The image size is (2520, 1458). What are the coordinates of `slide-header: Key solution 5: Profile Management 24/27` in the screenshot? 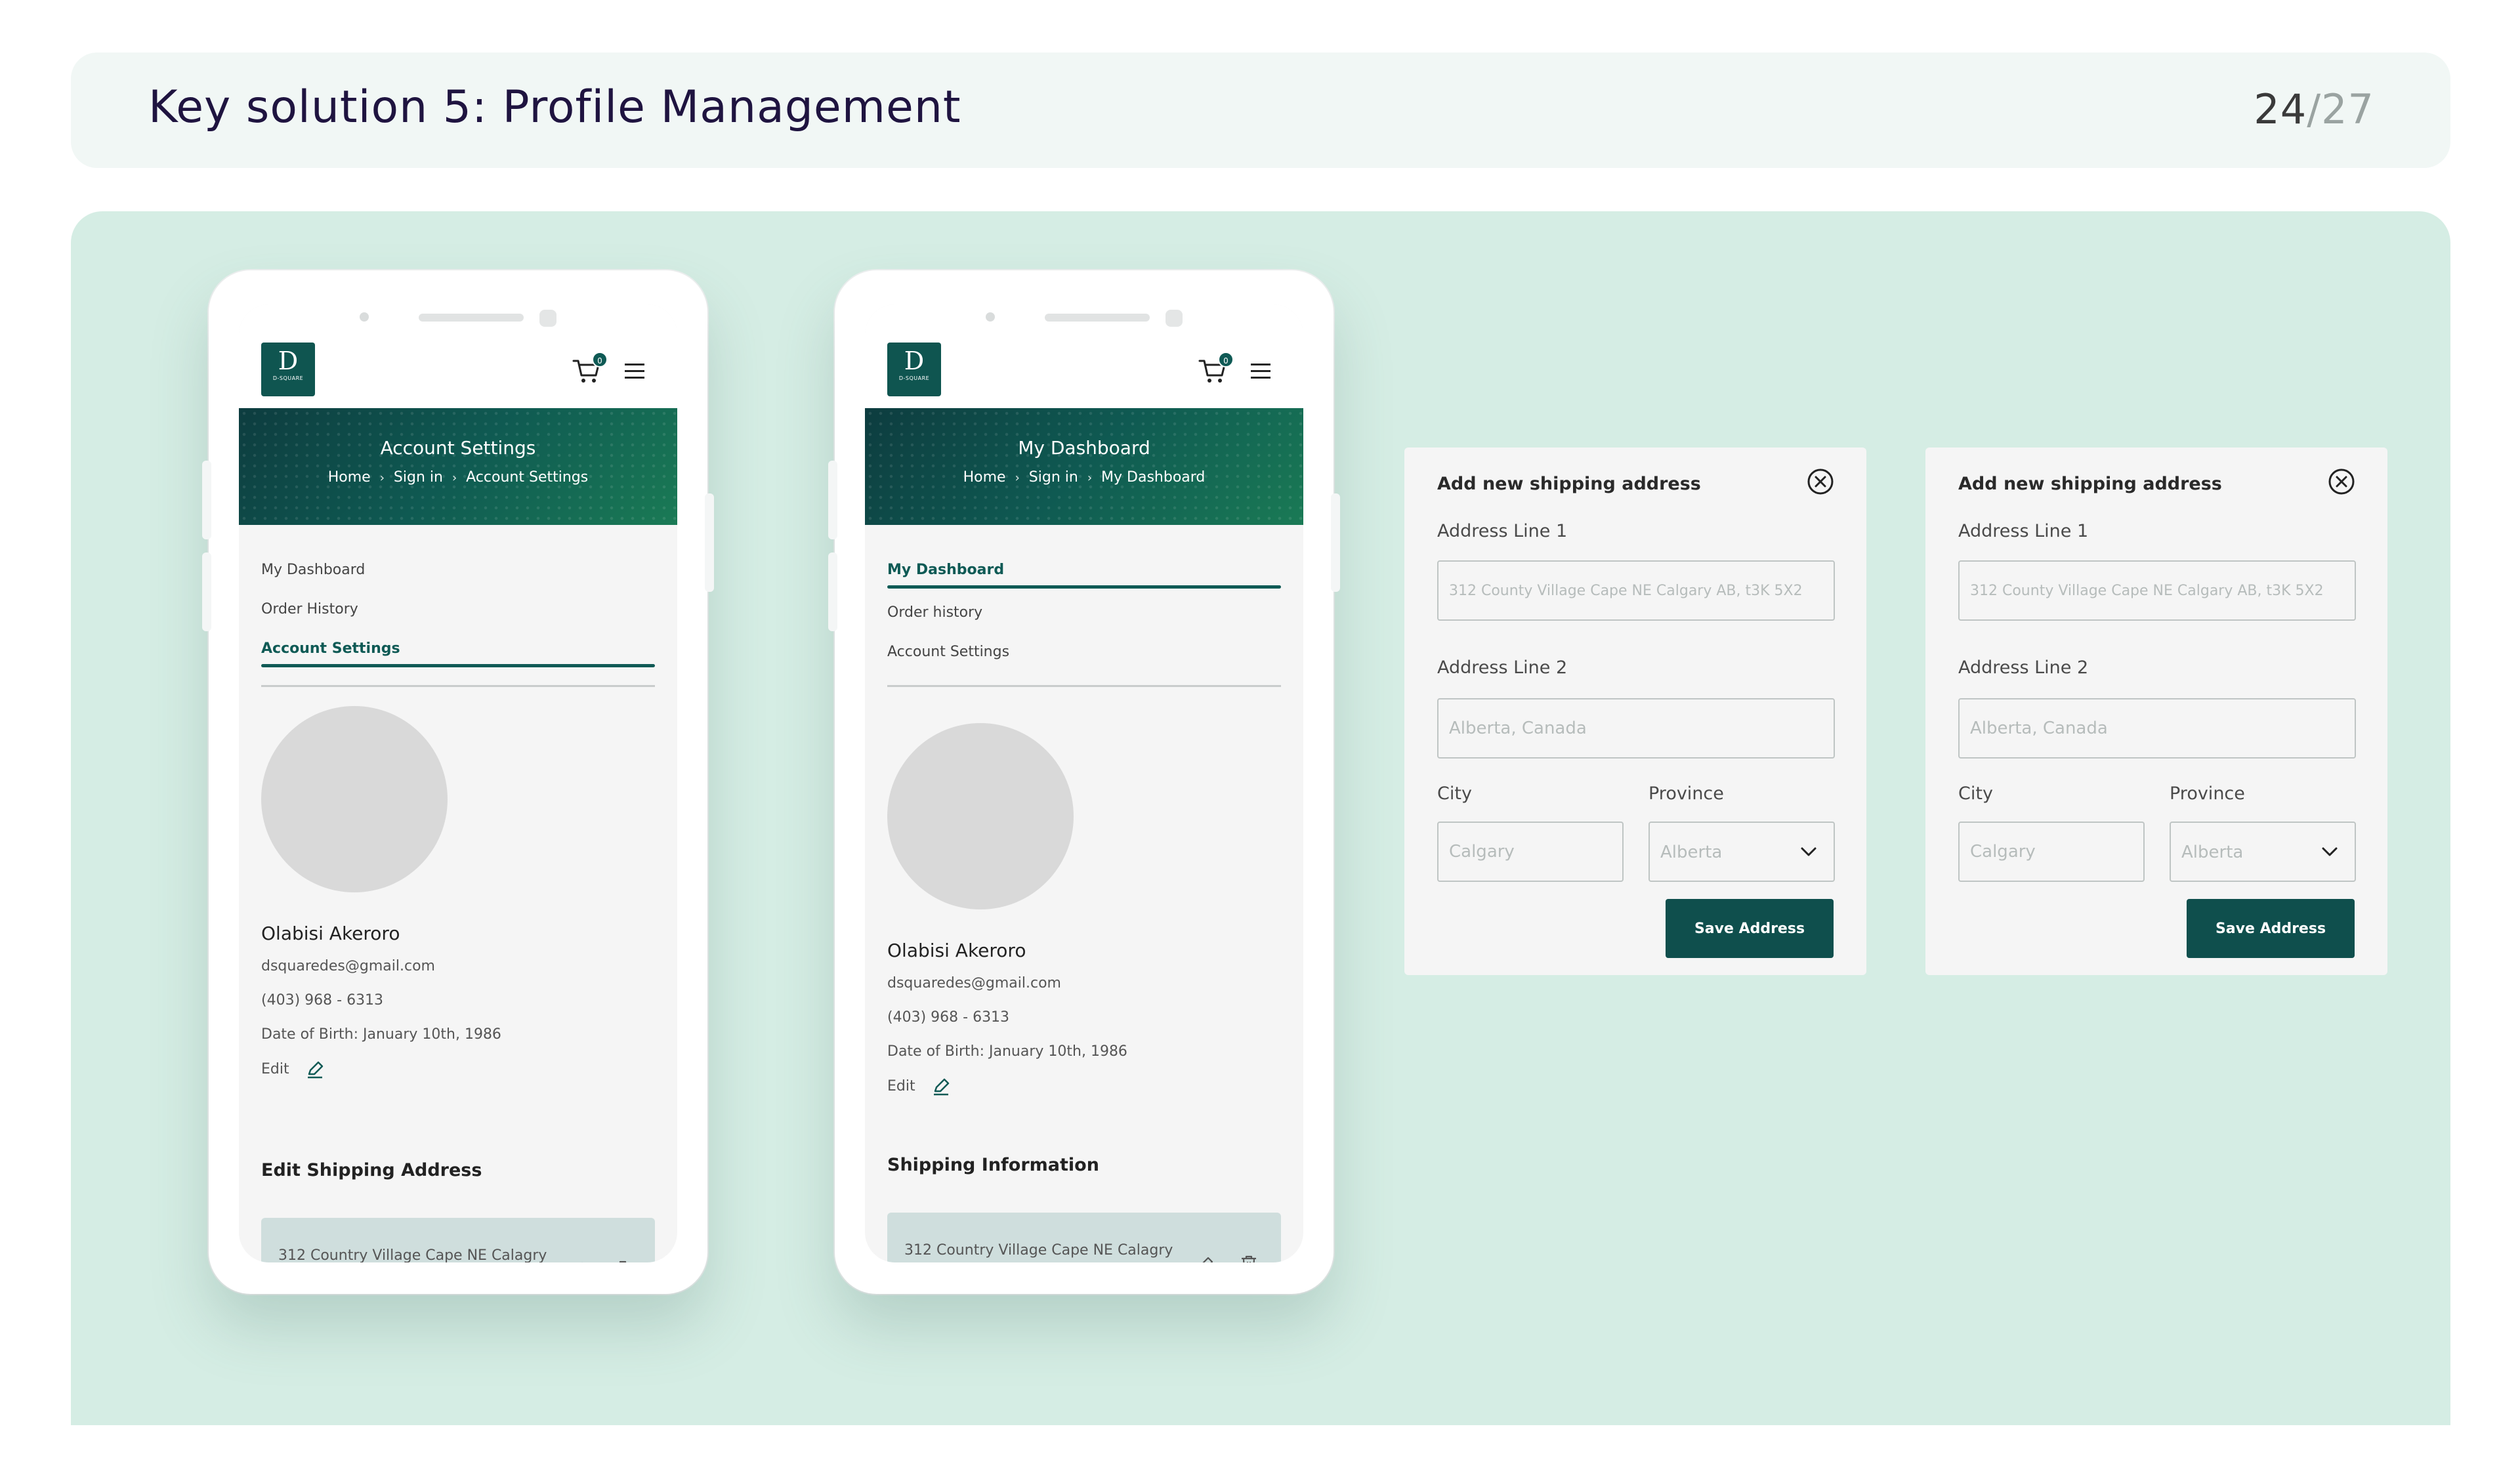 It's located at (1260, 110).